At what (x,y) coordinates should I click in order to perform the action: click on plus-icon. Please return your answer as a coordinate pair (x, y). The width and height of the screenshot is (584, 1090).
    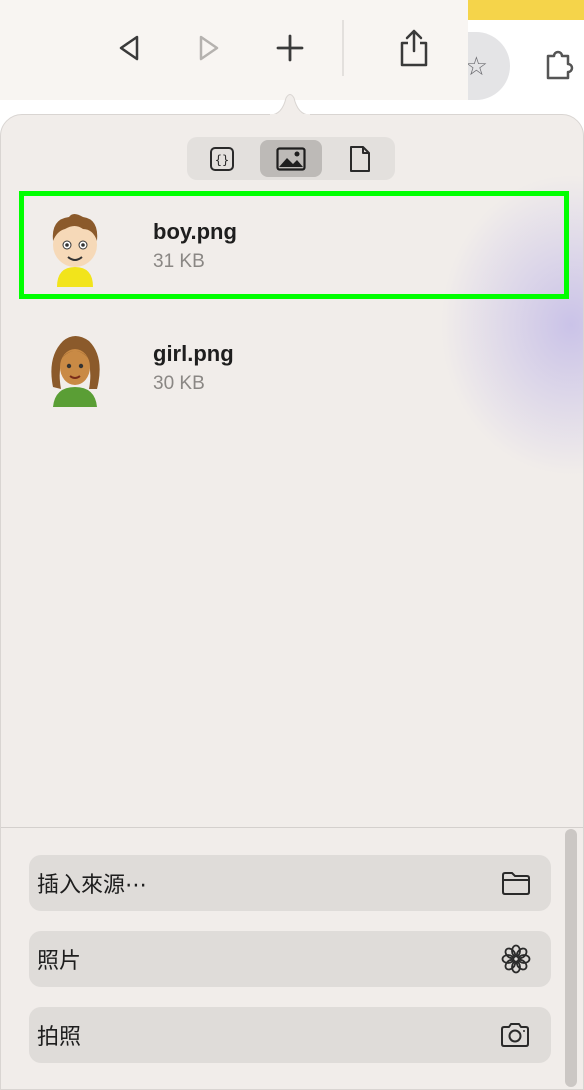
    Looking at the image, I should click on (290, 48).